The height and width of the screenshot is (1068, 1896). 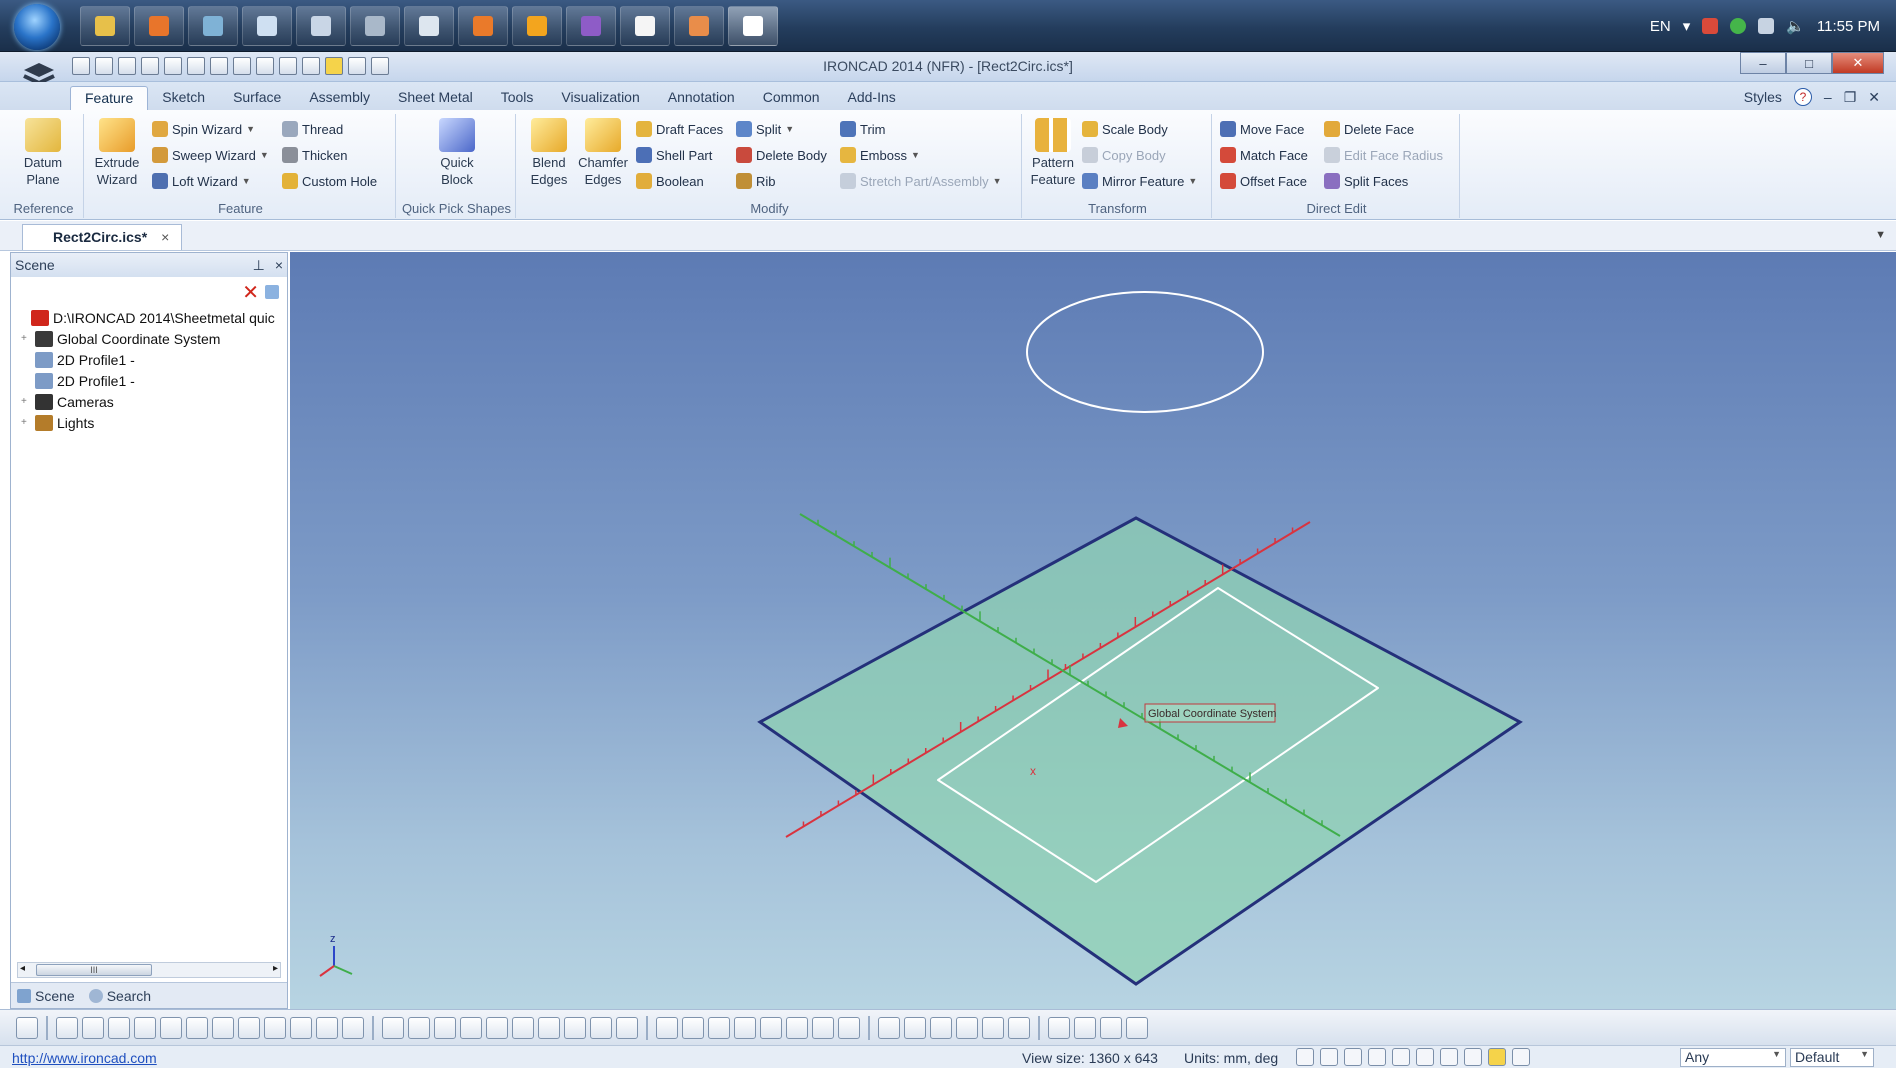 What do you see at coordinates (1329, 1057) in the screenshot?
I see `zoom-window-icon` at bounding box center [1329, 1057].